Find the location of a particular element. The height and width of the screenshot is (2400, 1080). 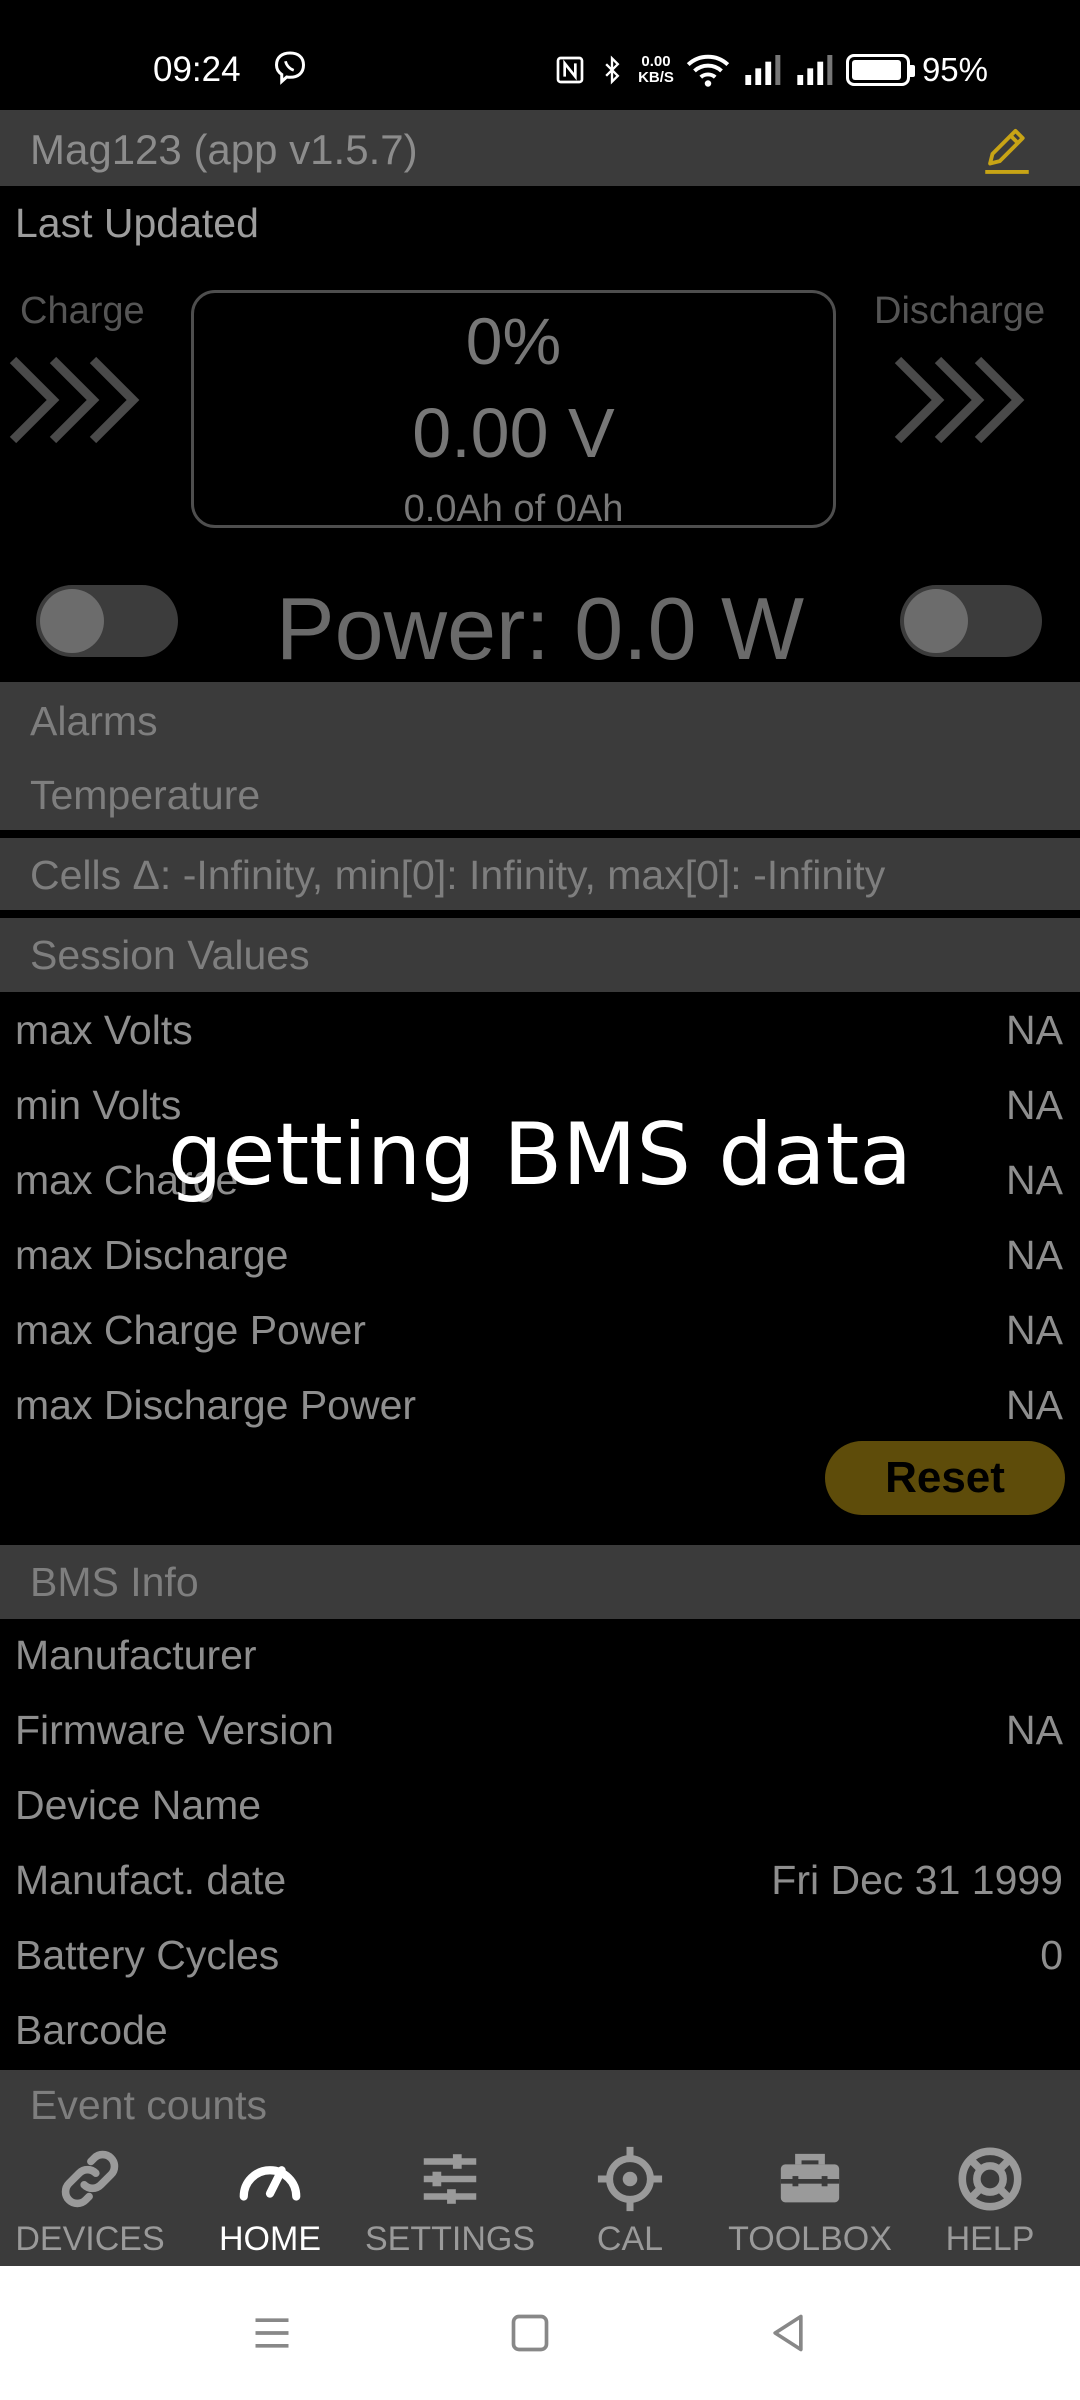

nav-settings: SETTINGS is located at coordinates (450, 2193).